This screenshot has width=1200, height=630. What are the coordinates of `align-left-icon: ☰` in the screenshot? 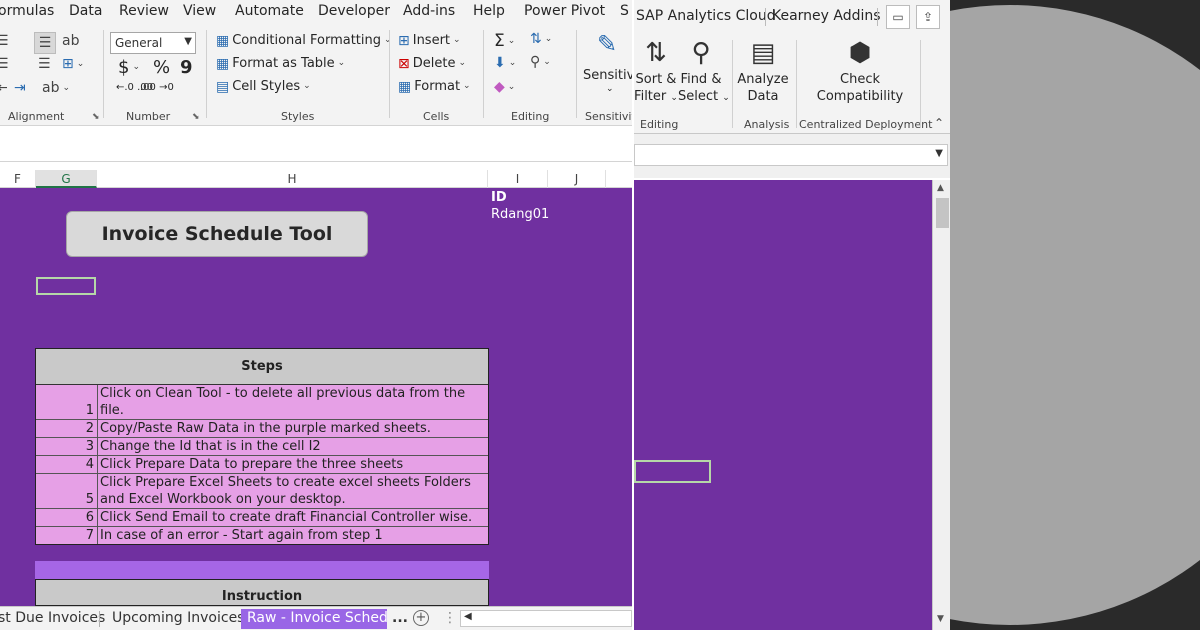 It's located at (4, 41).